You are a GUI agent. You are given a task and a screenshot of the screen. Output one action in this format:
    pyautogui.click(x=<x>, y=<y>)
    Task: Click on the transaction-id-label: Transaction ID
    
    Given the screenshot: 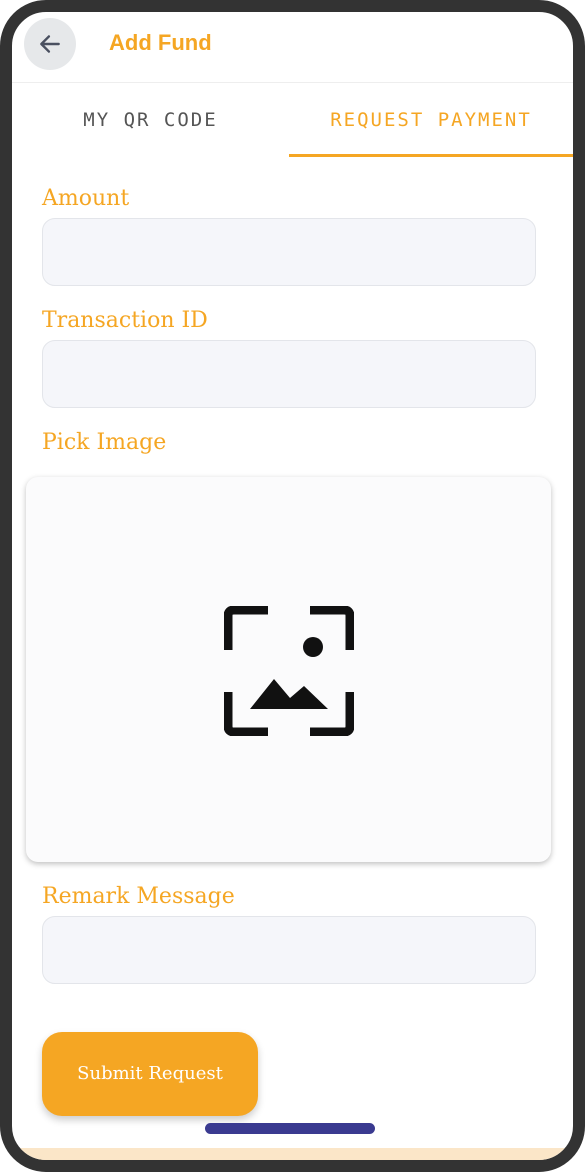 What is the action you would take?
    pyautogui.click(x=125, y=320)
    